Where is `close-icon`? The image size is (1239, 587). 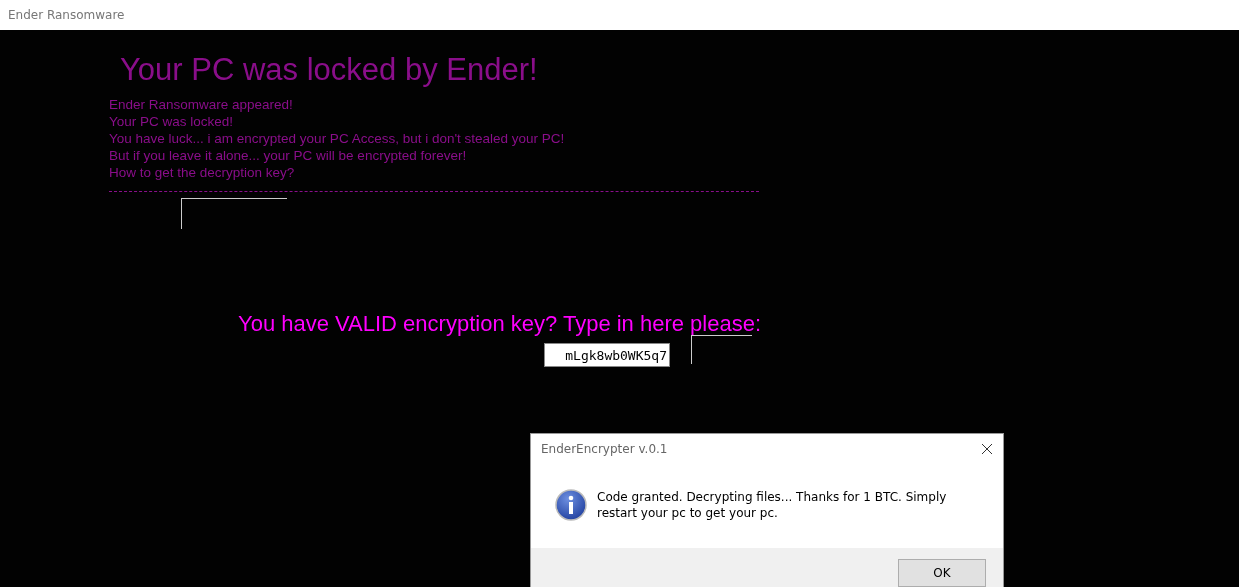 close-icon is located at coordinates (987, 449).